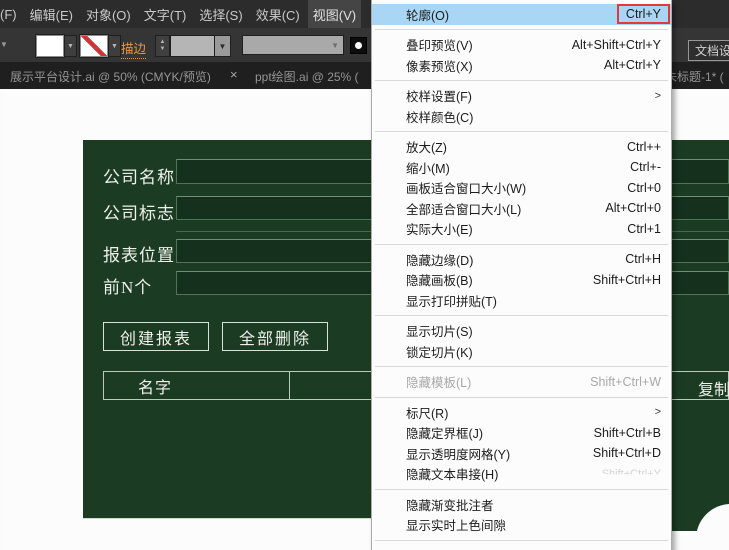  Describe the element at coordinates (464, 209) in the screenshot. I see `menu-item-label: 全部适合窗口大小(L)` at that location.